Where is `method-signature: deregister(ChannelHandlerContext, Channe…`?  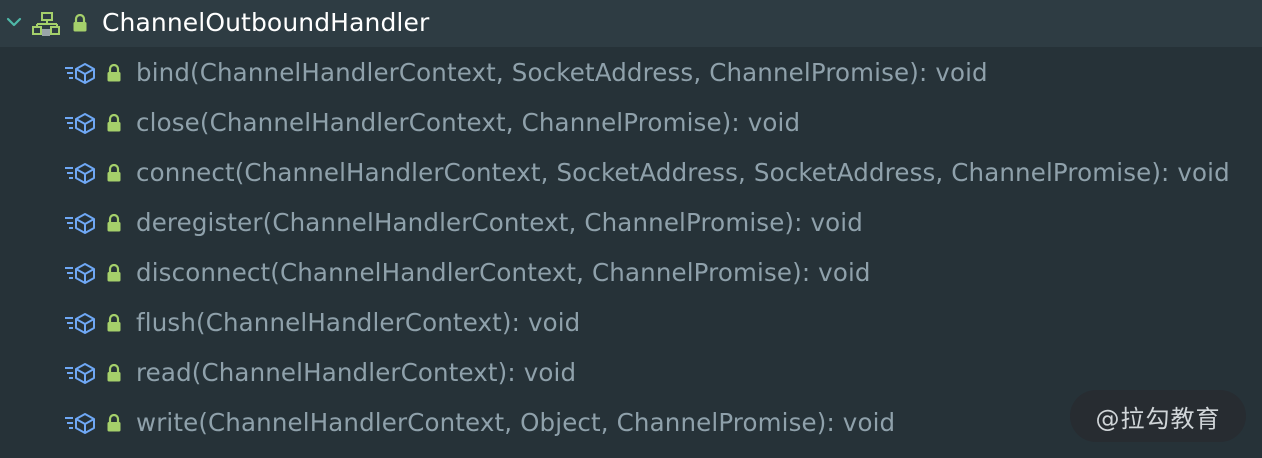 method-signature: deregister(ChannelHandlerContext, Channe… is located at coordinates (499, 222).